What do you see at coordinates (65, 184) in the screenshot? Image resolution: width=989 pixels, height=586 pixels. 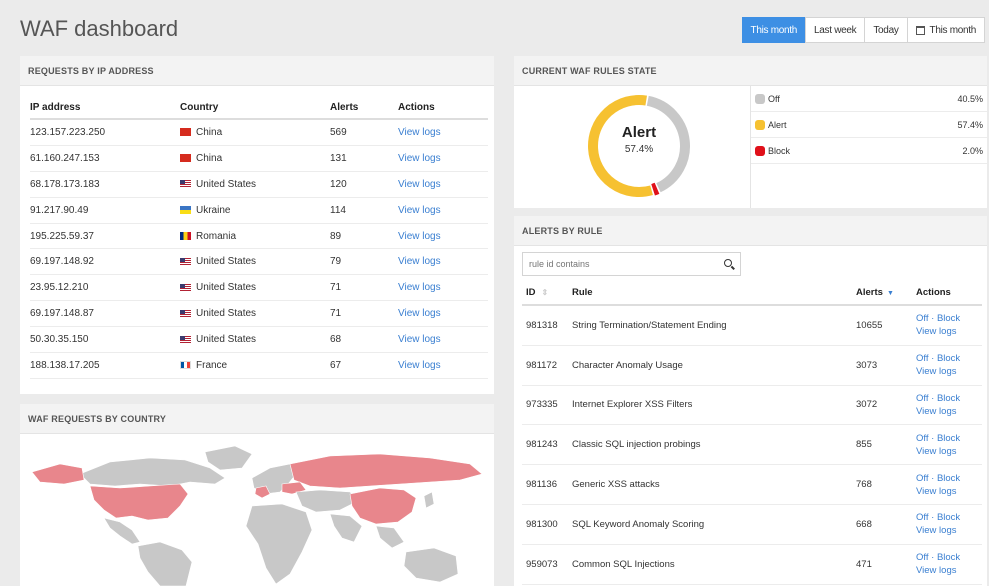 I see `ip-address: 68.178.173.183` at bounding box center [65, 184].